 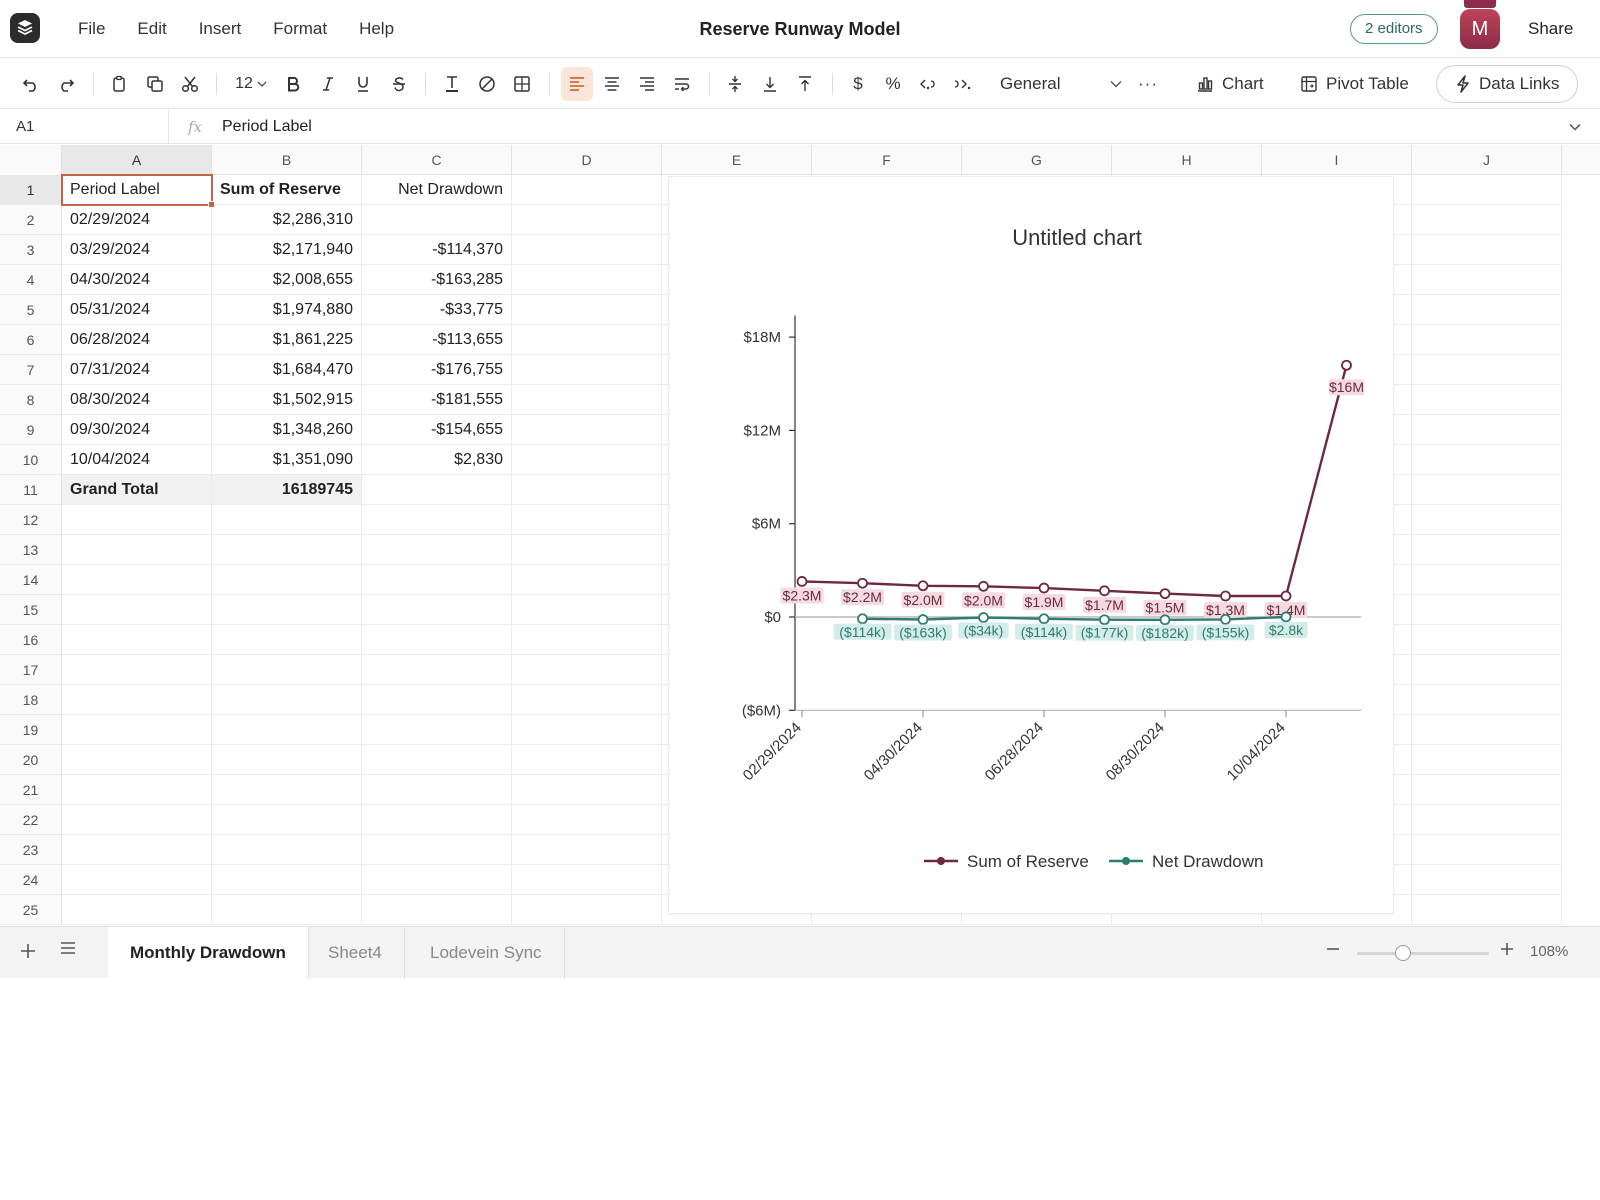 I want to click on strikethrough-icon, so click(x=399, y=84).